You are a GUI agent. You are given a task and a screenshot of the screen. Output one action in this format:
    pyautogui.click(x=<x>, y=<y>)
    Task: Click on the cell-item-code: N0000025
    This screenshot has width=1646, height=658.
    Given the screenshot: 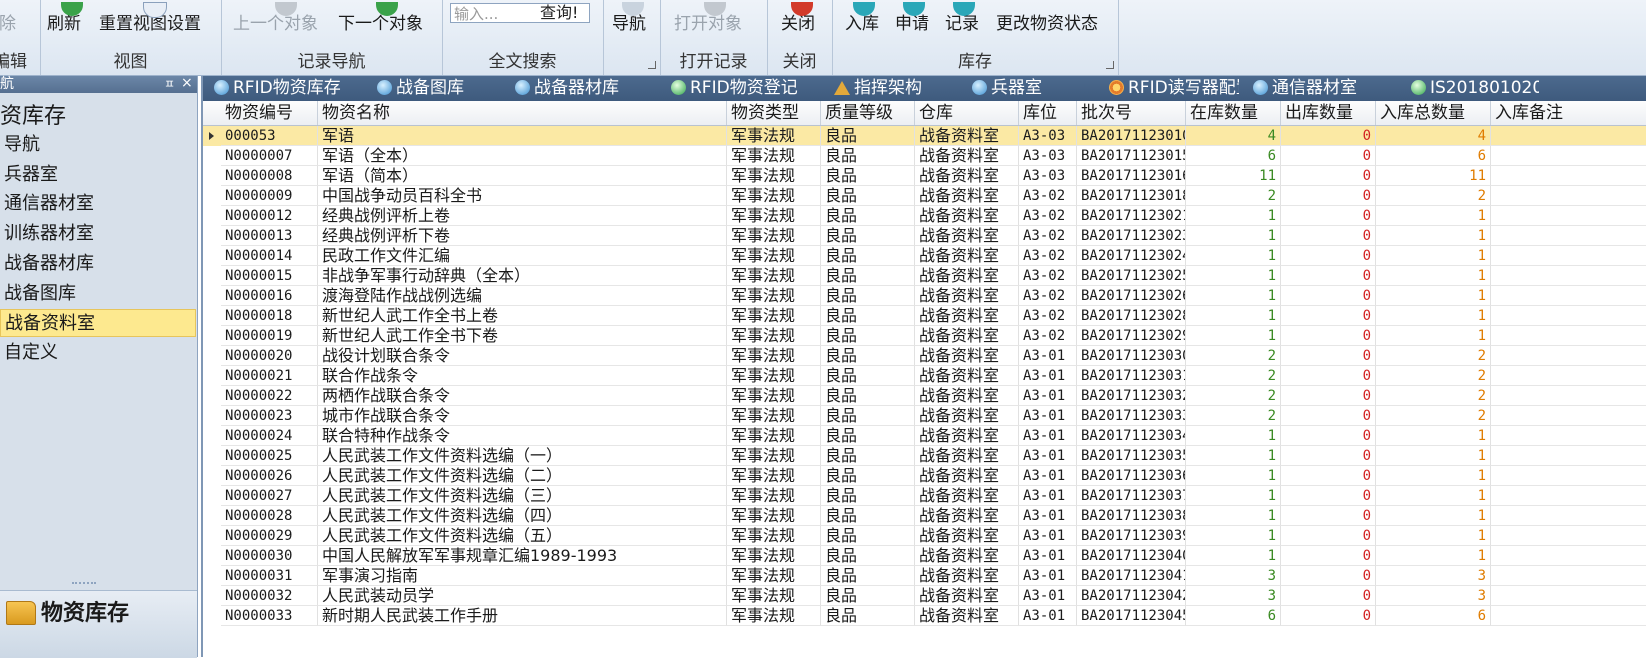 What is the action you would take?
    pyautogui.click(x=269, y=456)
    